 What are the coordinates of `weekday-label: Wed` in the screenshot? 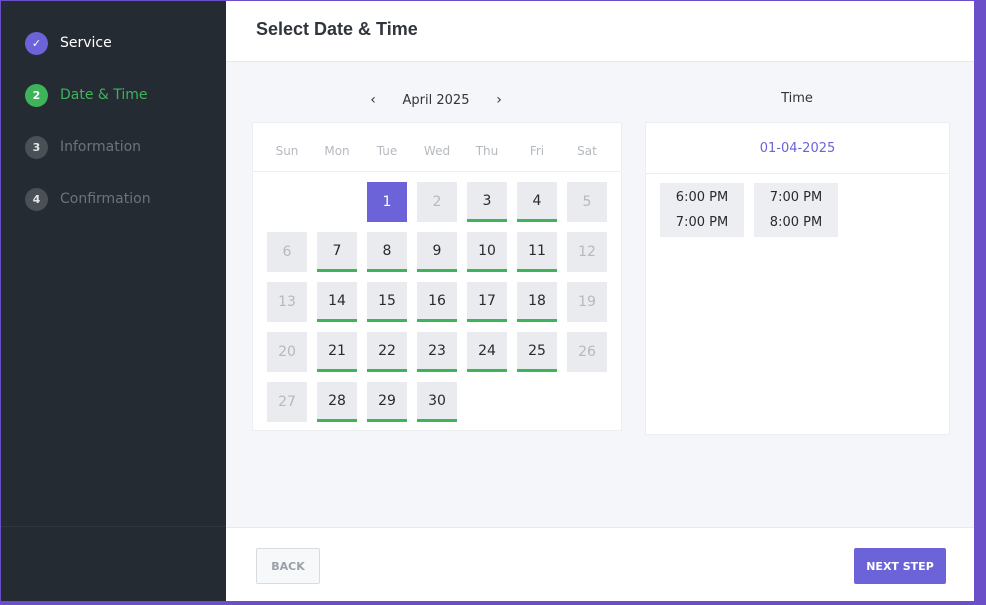 It's located at (437, 151).